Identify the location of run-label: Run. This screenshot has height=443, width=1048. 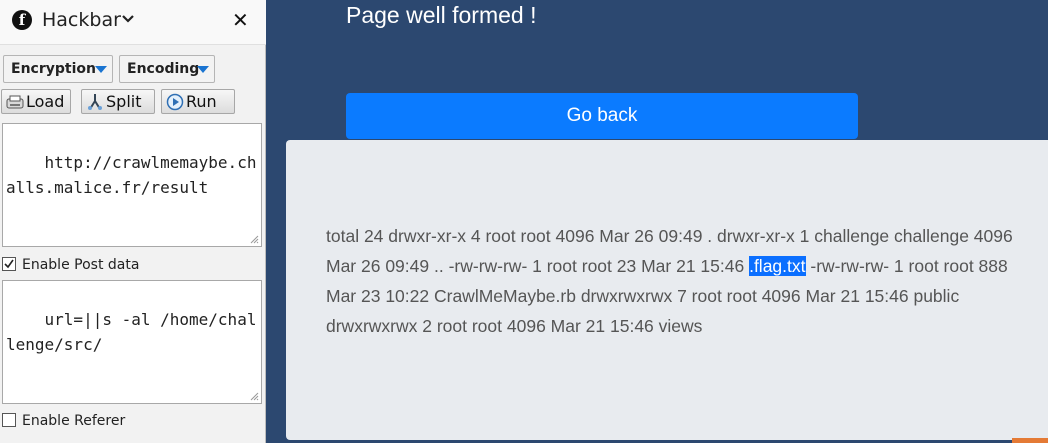
(201, 101).